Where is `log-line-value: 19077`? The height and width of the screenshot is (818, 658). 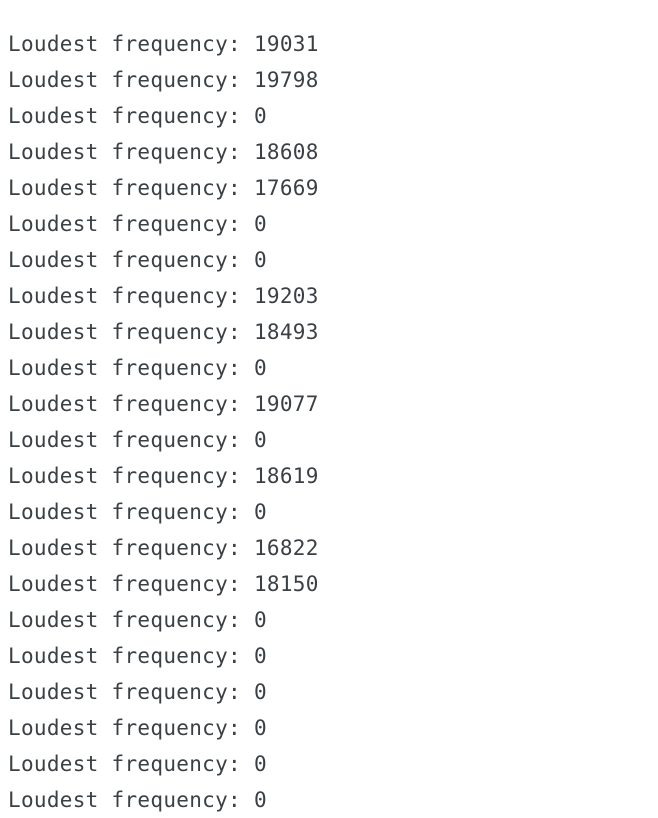 log-line-value: 19077 is located at coordinates (286, 404).